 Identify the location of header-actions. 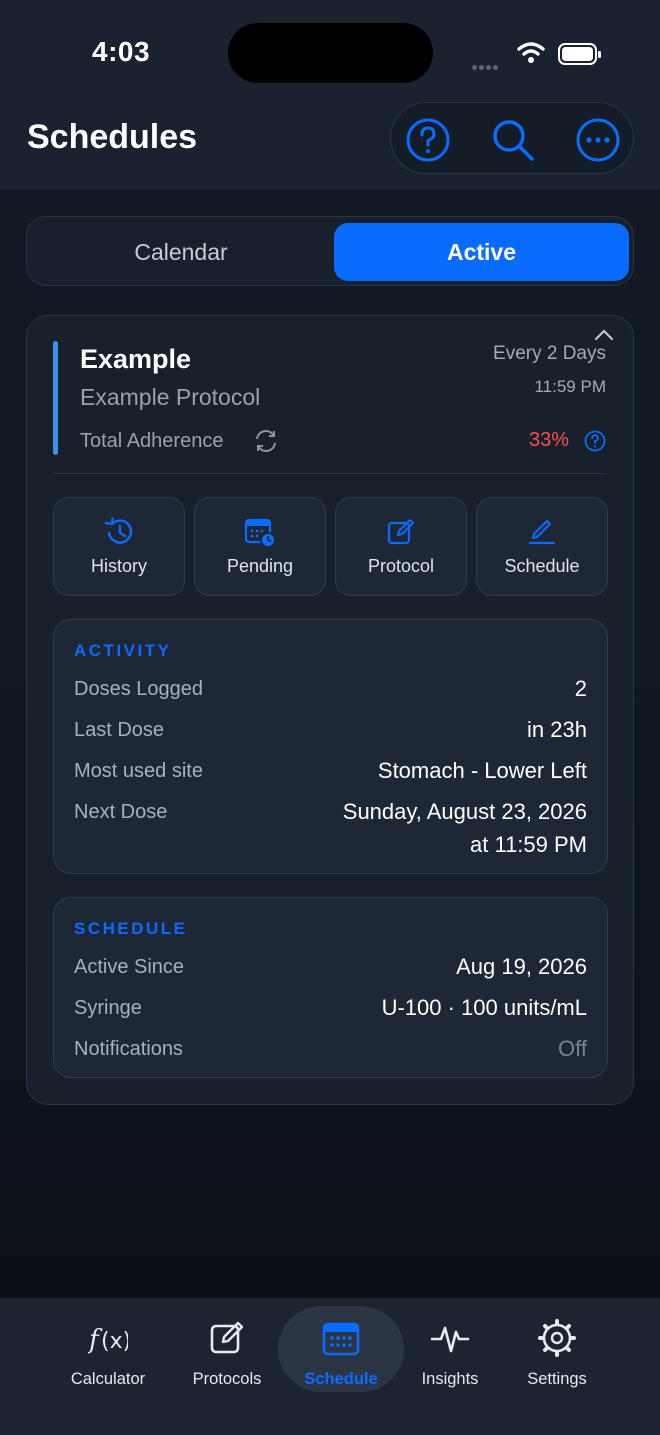
(512, 138).